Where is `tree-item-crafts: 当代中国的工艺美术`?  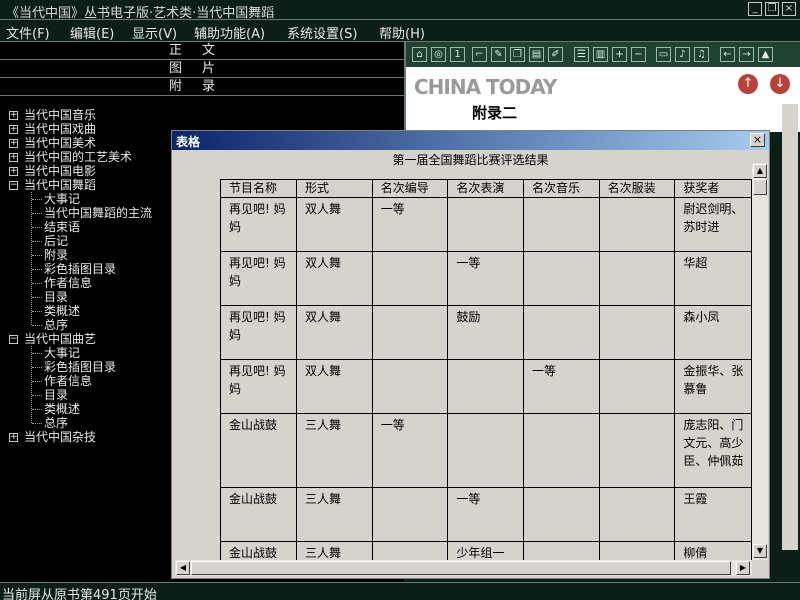
tree-item-crafts: 当代中国的工艺美术 is located at coordinates (78, 157).